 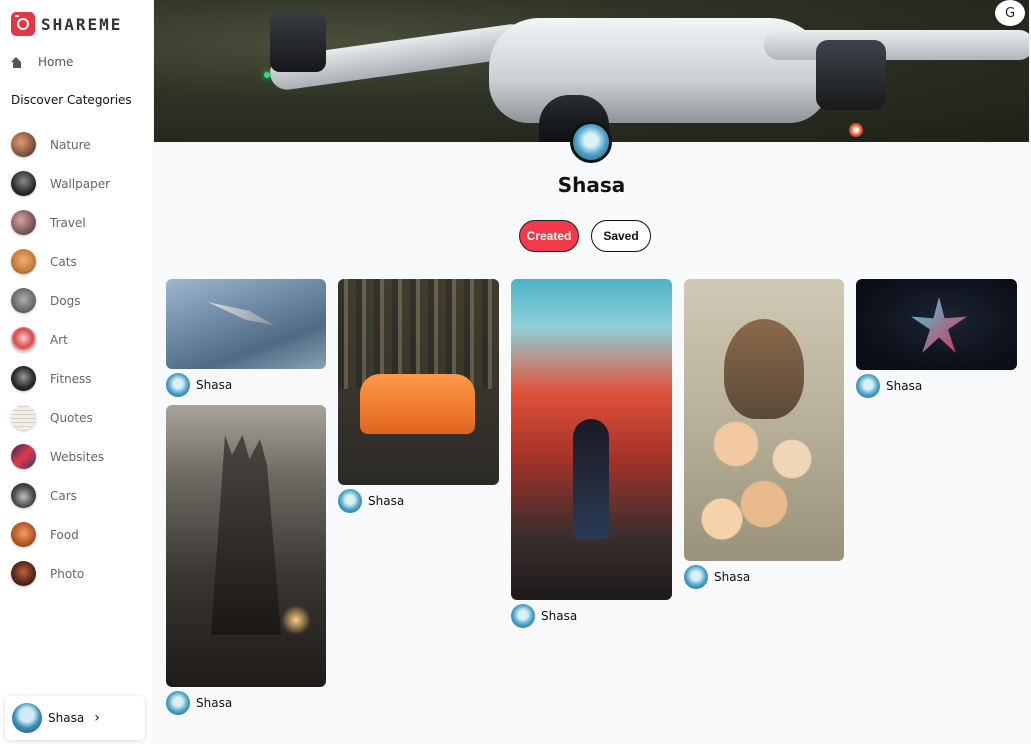 What do you see at coordinates (71, 378) in the screenshot?
I see `sidebar-item-label: Fitness` at bounding box center [71, 378].